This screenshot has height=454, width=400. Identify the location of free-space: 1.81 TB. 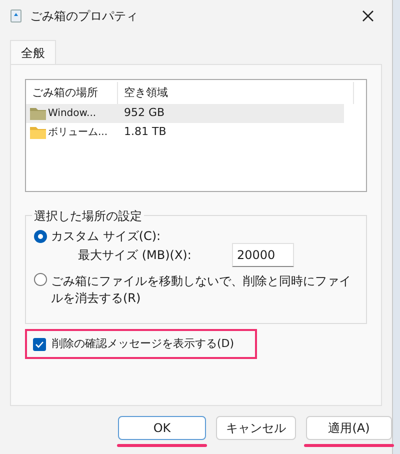
(144, 132).